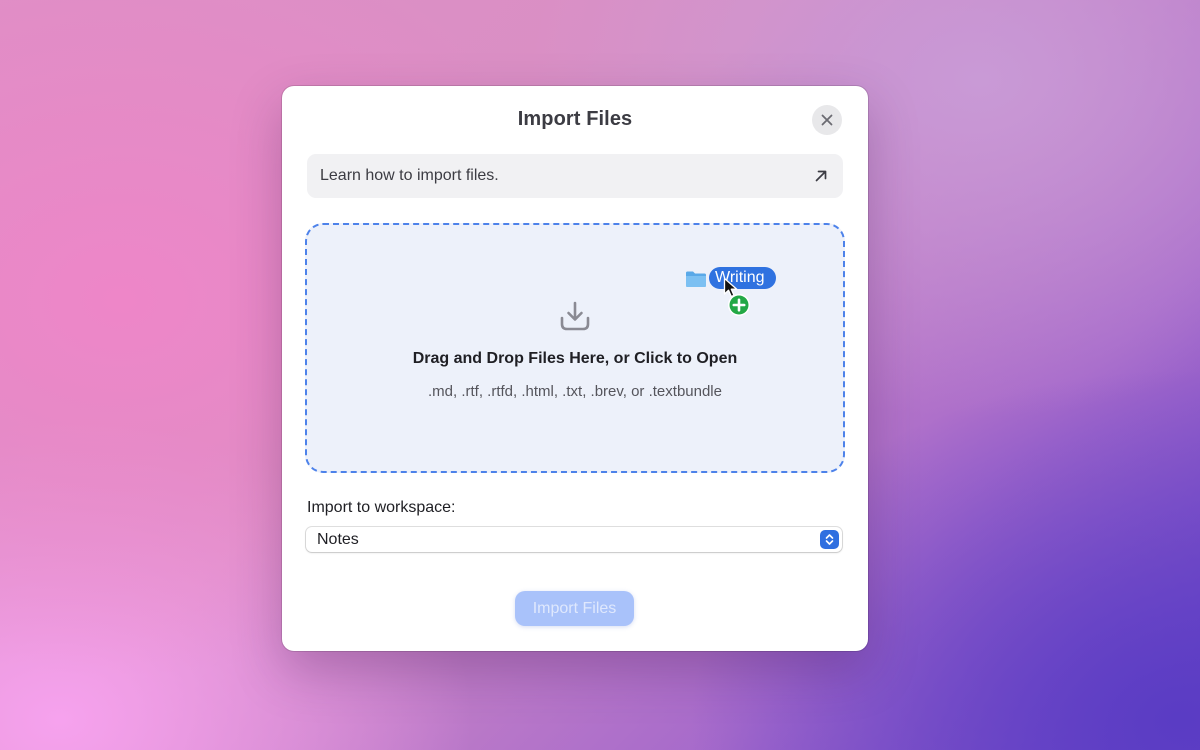 This screenshot has height=750, width=1200. Describe the element at coordinates (574, 608) in the screenshot. I see `import-files-button: Import Files` at that location.